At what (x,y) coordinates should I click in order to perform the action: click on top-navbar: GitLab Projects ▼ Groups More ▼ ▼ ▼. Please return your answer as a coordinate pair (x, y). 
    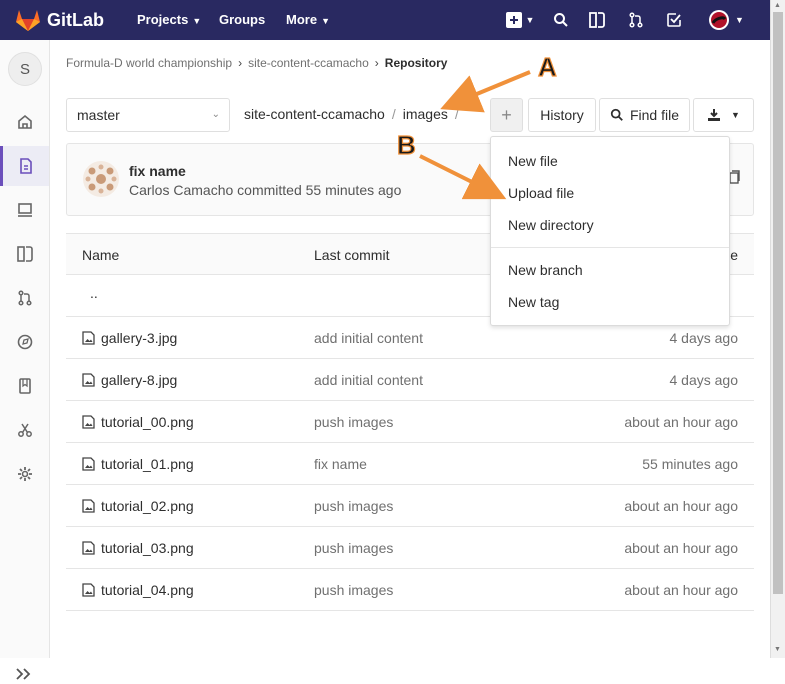
    Looking at the image, I should click on (392, 20).